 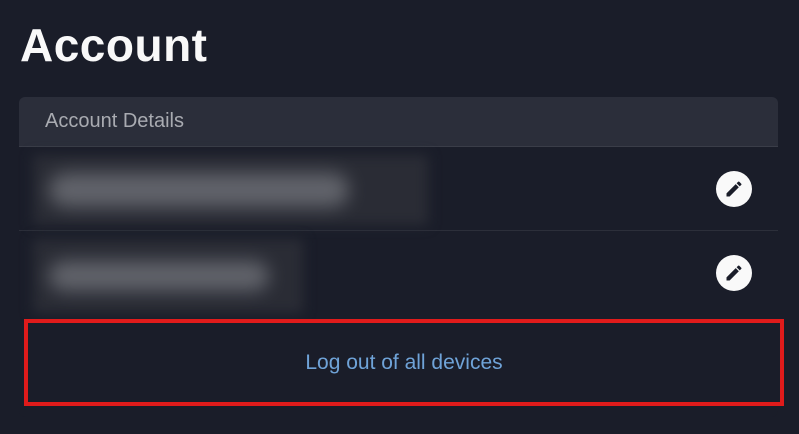 I want to click on edit-password-button, so click(x=734, y=273).